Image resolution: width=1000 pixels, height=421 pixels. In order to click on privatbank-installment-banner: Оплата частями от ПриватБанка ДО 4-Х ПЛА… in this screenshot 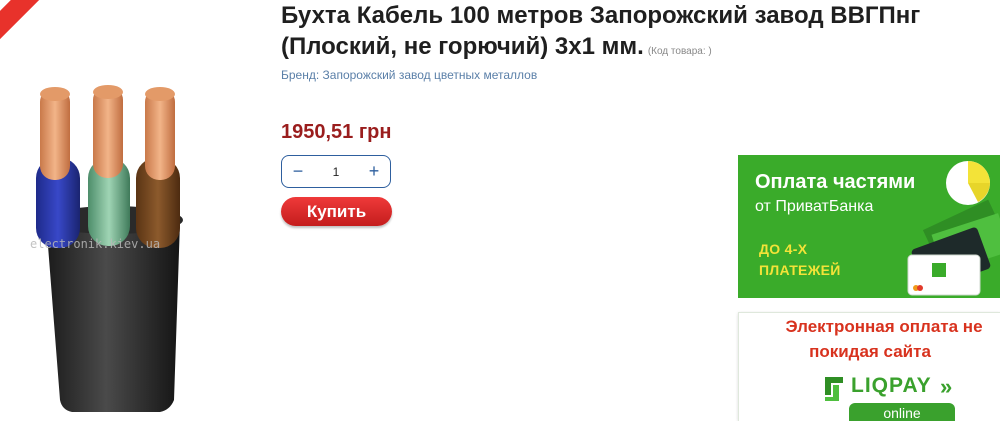, I will do `click(869, 226)`.